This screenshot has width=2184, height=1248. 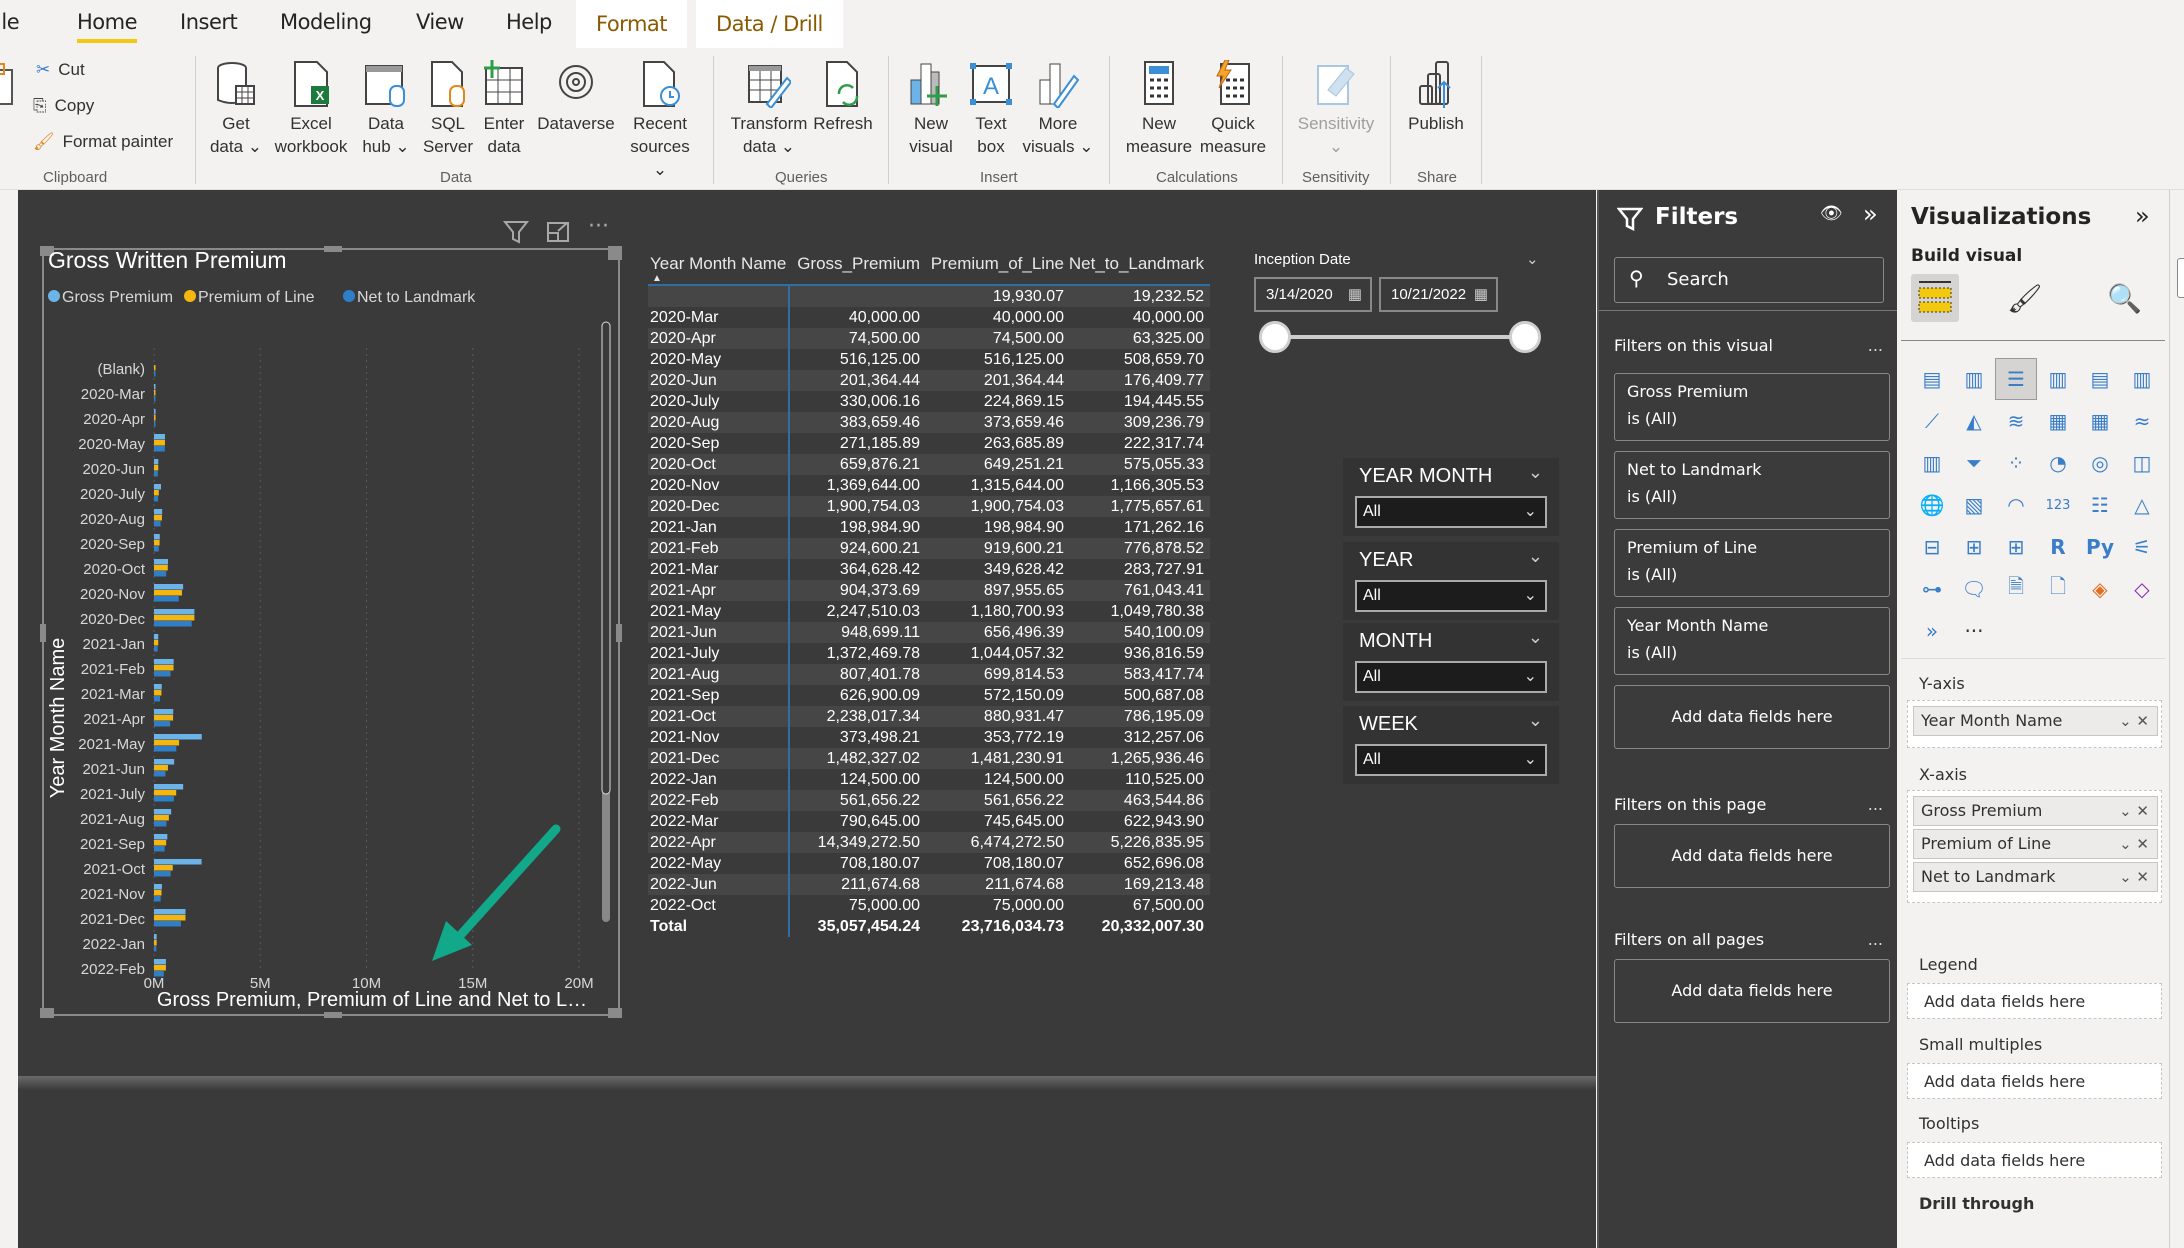 I want to click on table-row: 2020-Sep 271,185.89 263,685.89 222,317.74, so click(x=929, y=443).